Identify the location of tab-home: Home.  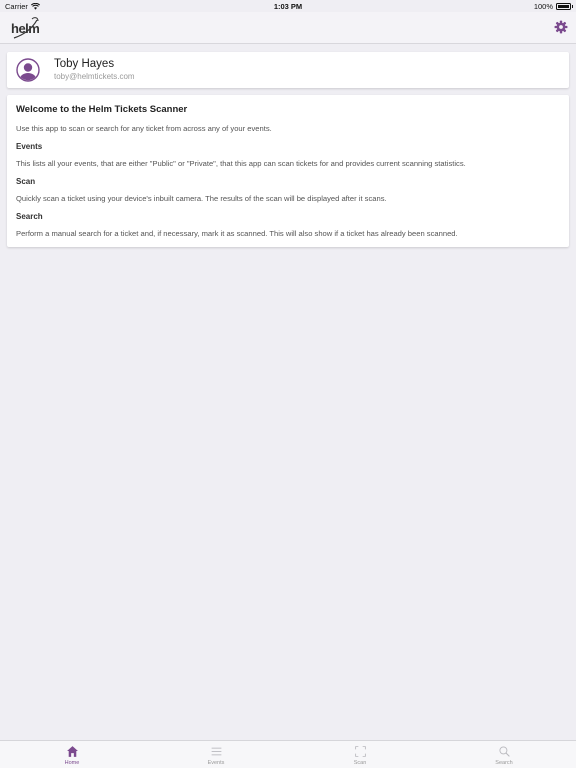
(72, 754).